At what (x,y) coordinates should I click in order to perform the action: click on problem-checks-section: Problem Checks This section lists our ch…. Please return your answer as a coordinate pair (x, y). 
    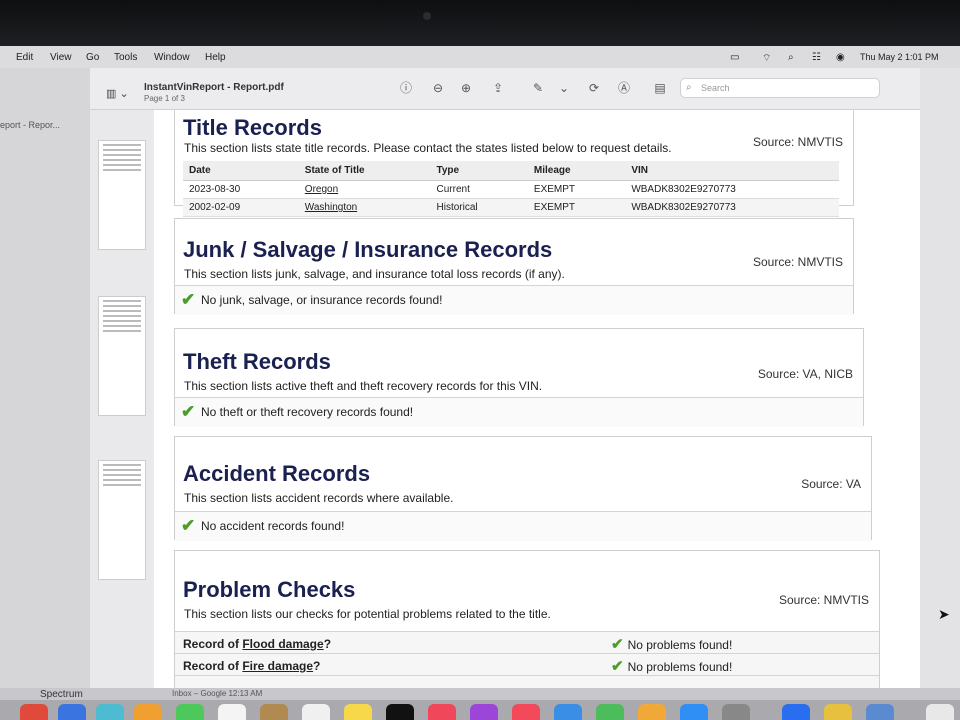
    Looking at the image, I should click on (527, 619).